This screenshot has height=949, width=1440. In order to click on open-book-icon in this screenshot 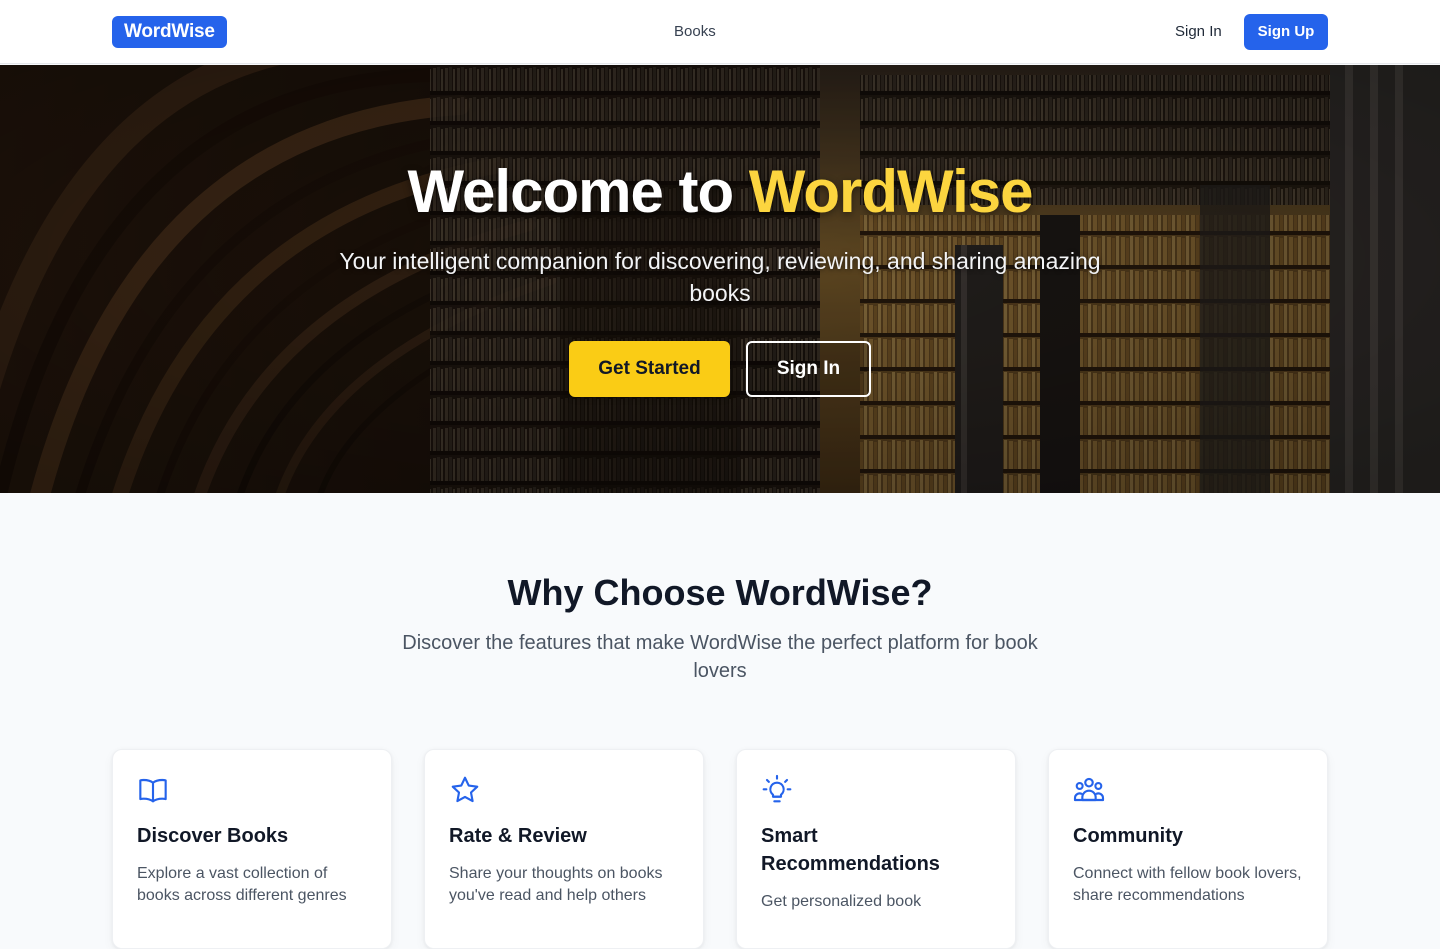, I will do `click(153, 790)`.